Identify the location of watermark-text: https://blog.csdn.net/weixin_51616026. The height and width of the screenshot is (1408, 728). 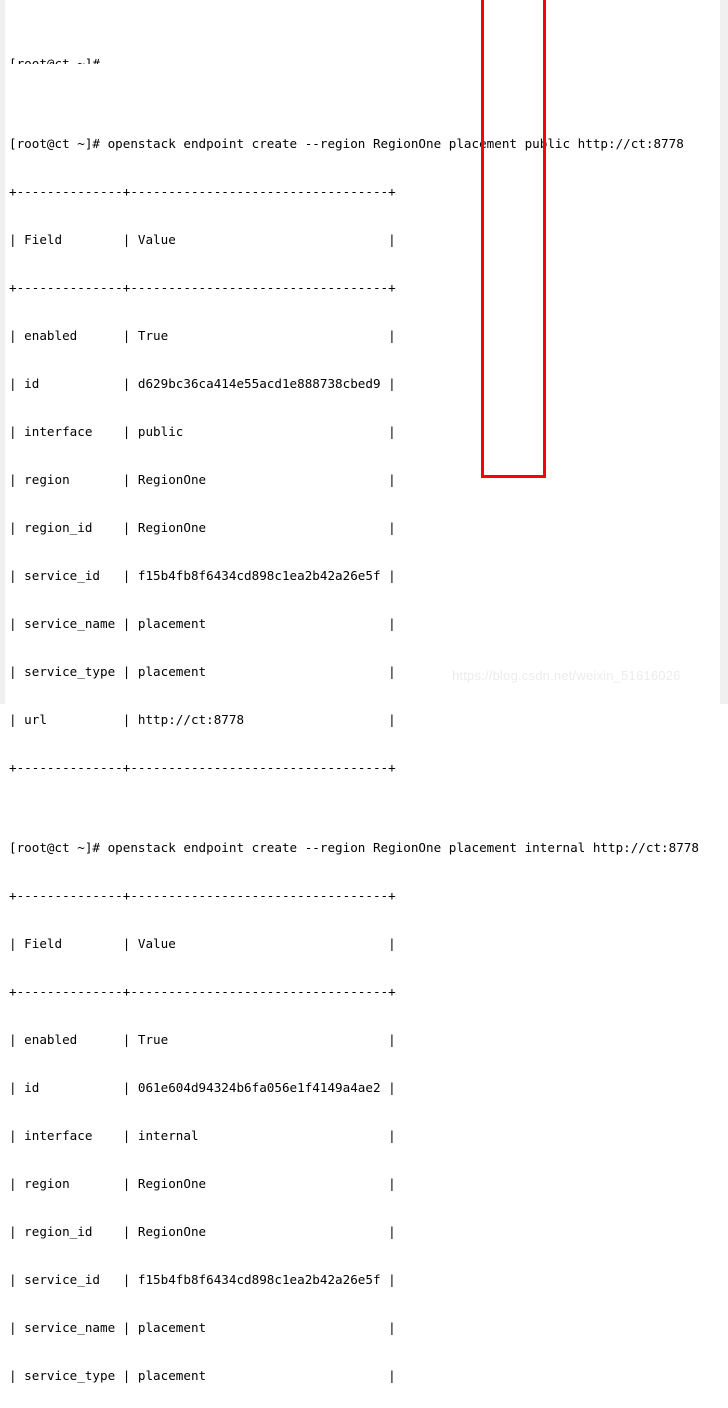
(566, 675).